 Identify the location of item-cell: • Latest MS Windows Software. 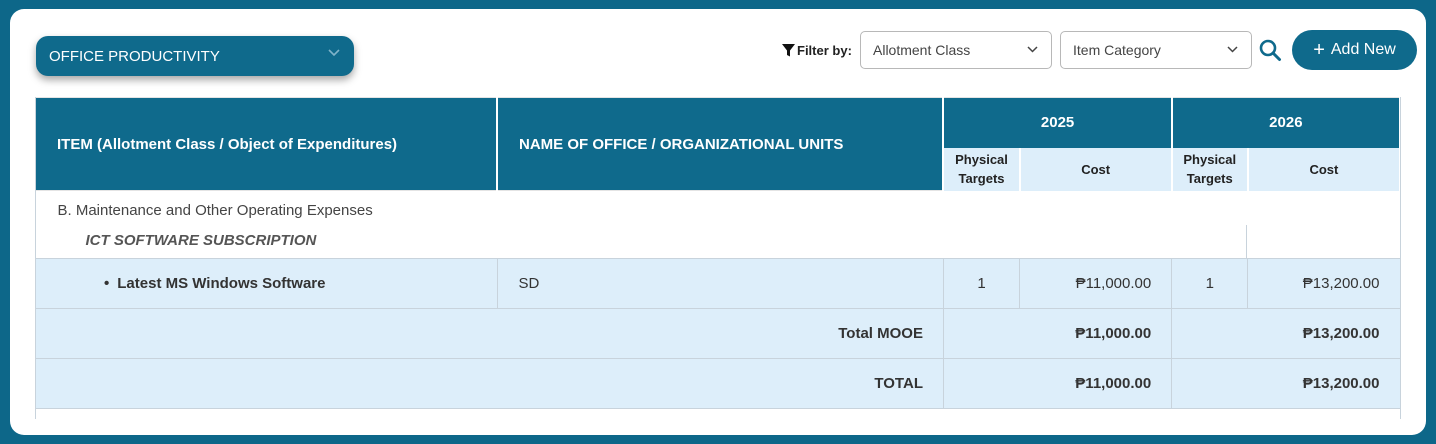
(266, 283).